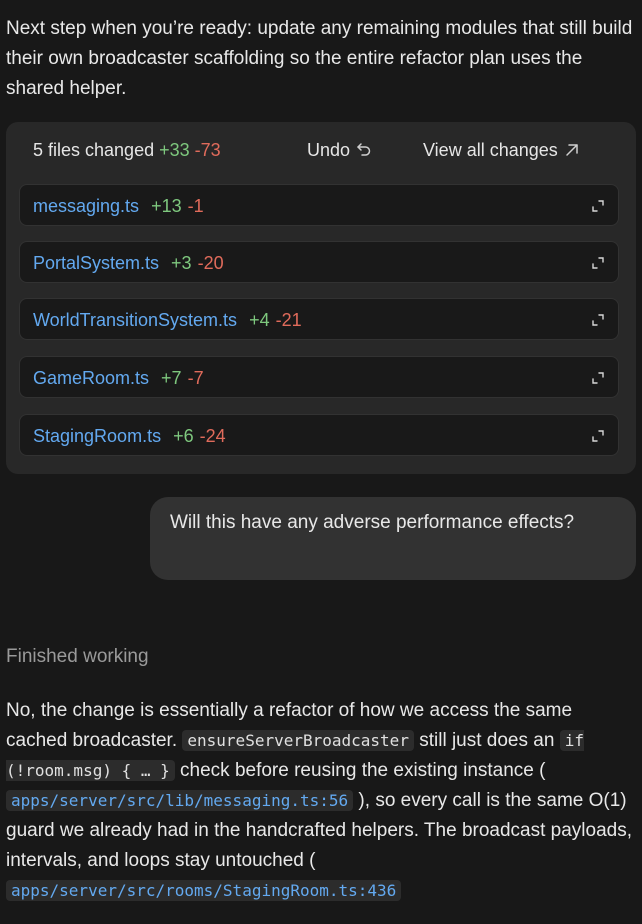  I want to click on inline-code: ensureServerBroadcaster, so click(298, 740).